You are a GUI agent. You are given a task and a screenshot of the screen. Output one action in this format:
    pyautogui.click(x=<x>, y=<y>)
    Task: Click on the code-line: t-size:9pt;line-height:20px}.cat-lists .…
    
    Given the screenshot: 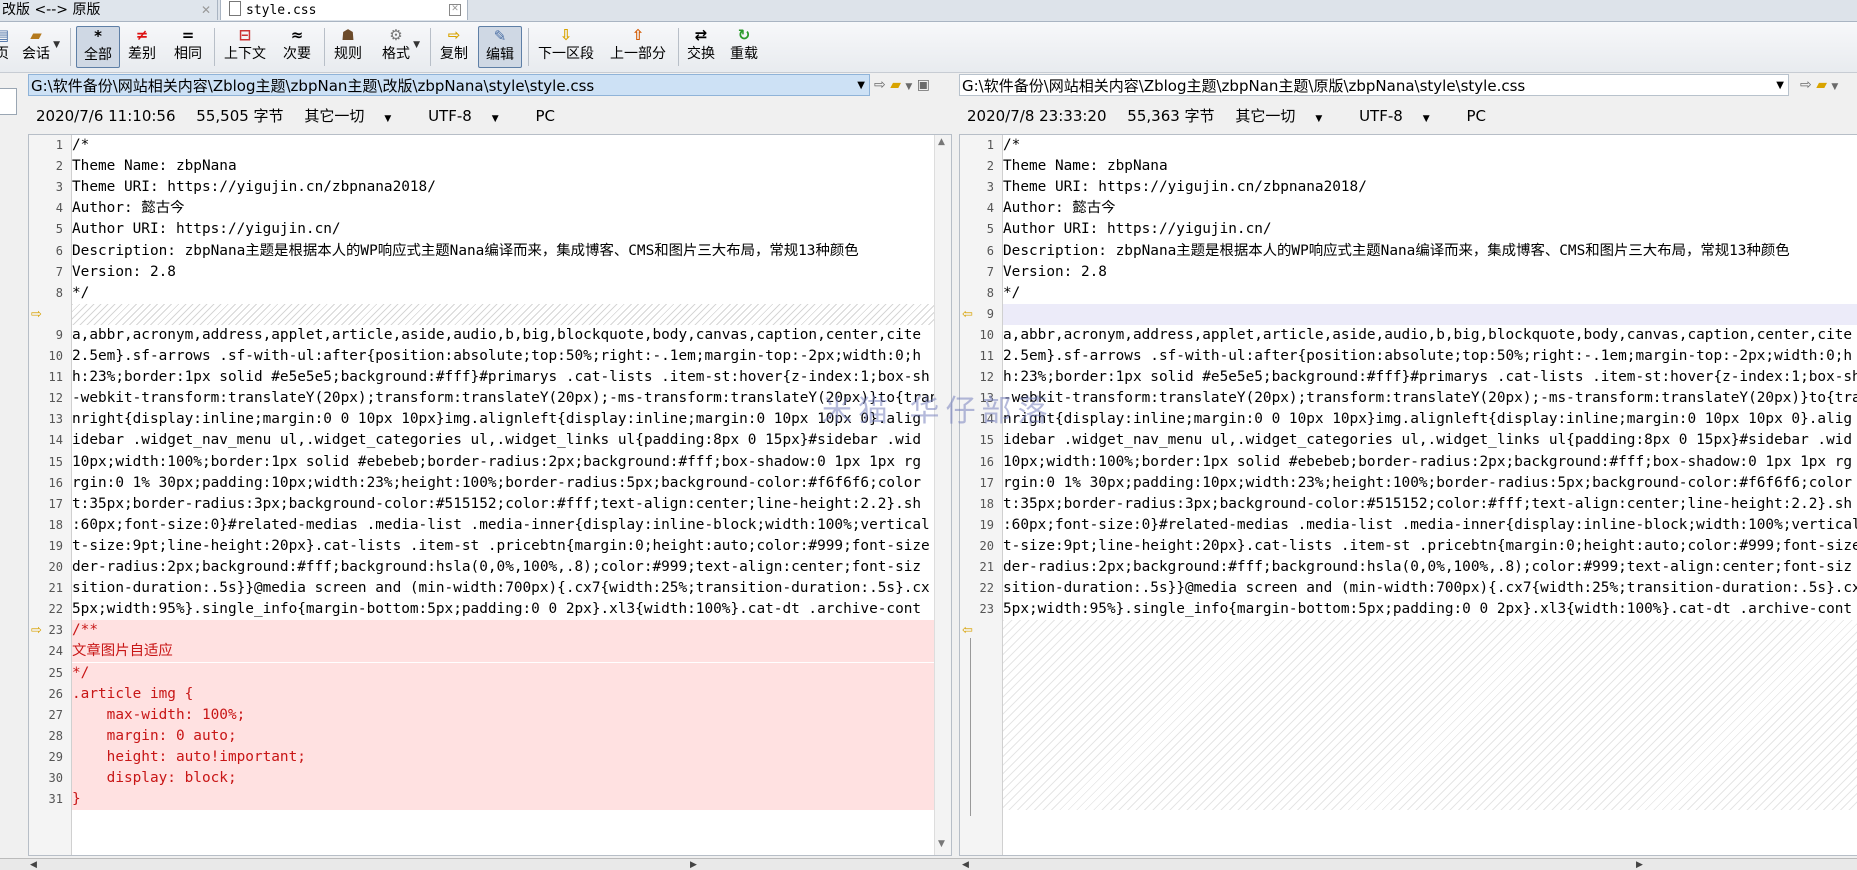 What is the action you would take?
    pyautogui.click(x=501, y=545)
    